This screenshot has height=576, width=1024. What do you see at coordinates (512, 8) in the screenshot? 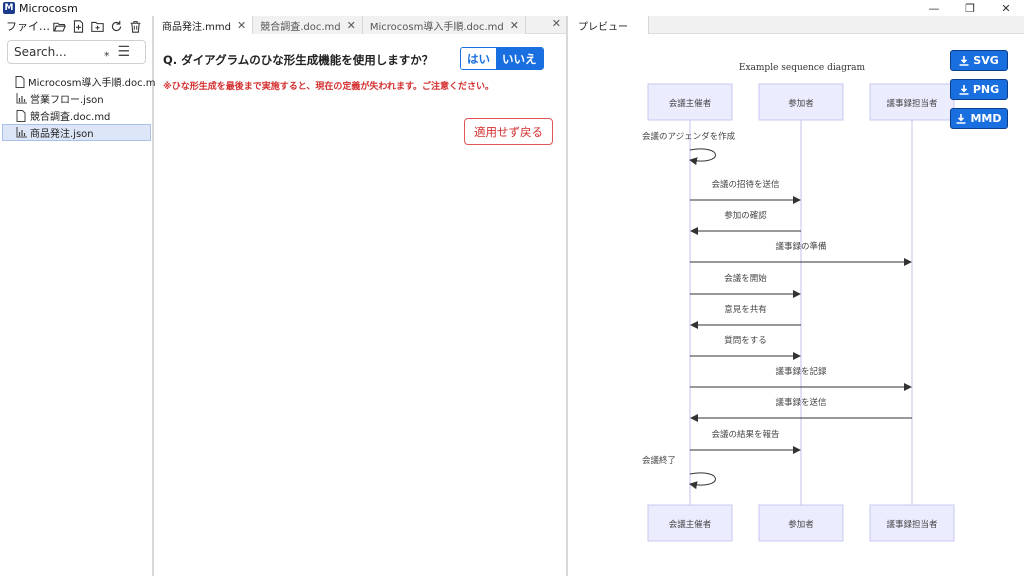
I see `title-bar: M Microcosm — ❐ ✕` at bounding box center [512, 8].